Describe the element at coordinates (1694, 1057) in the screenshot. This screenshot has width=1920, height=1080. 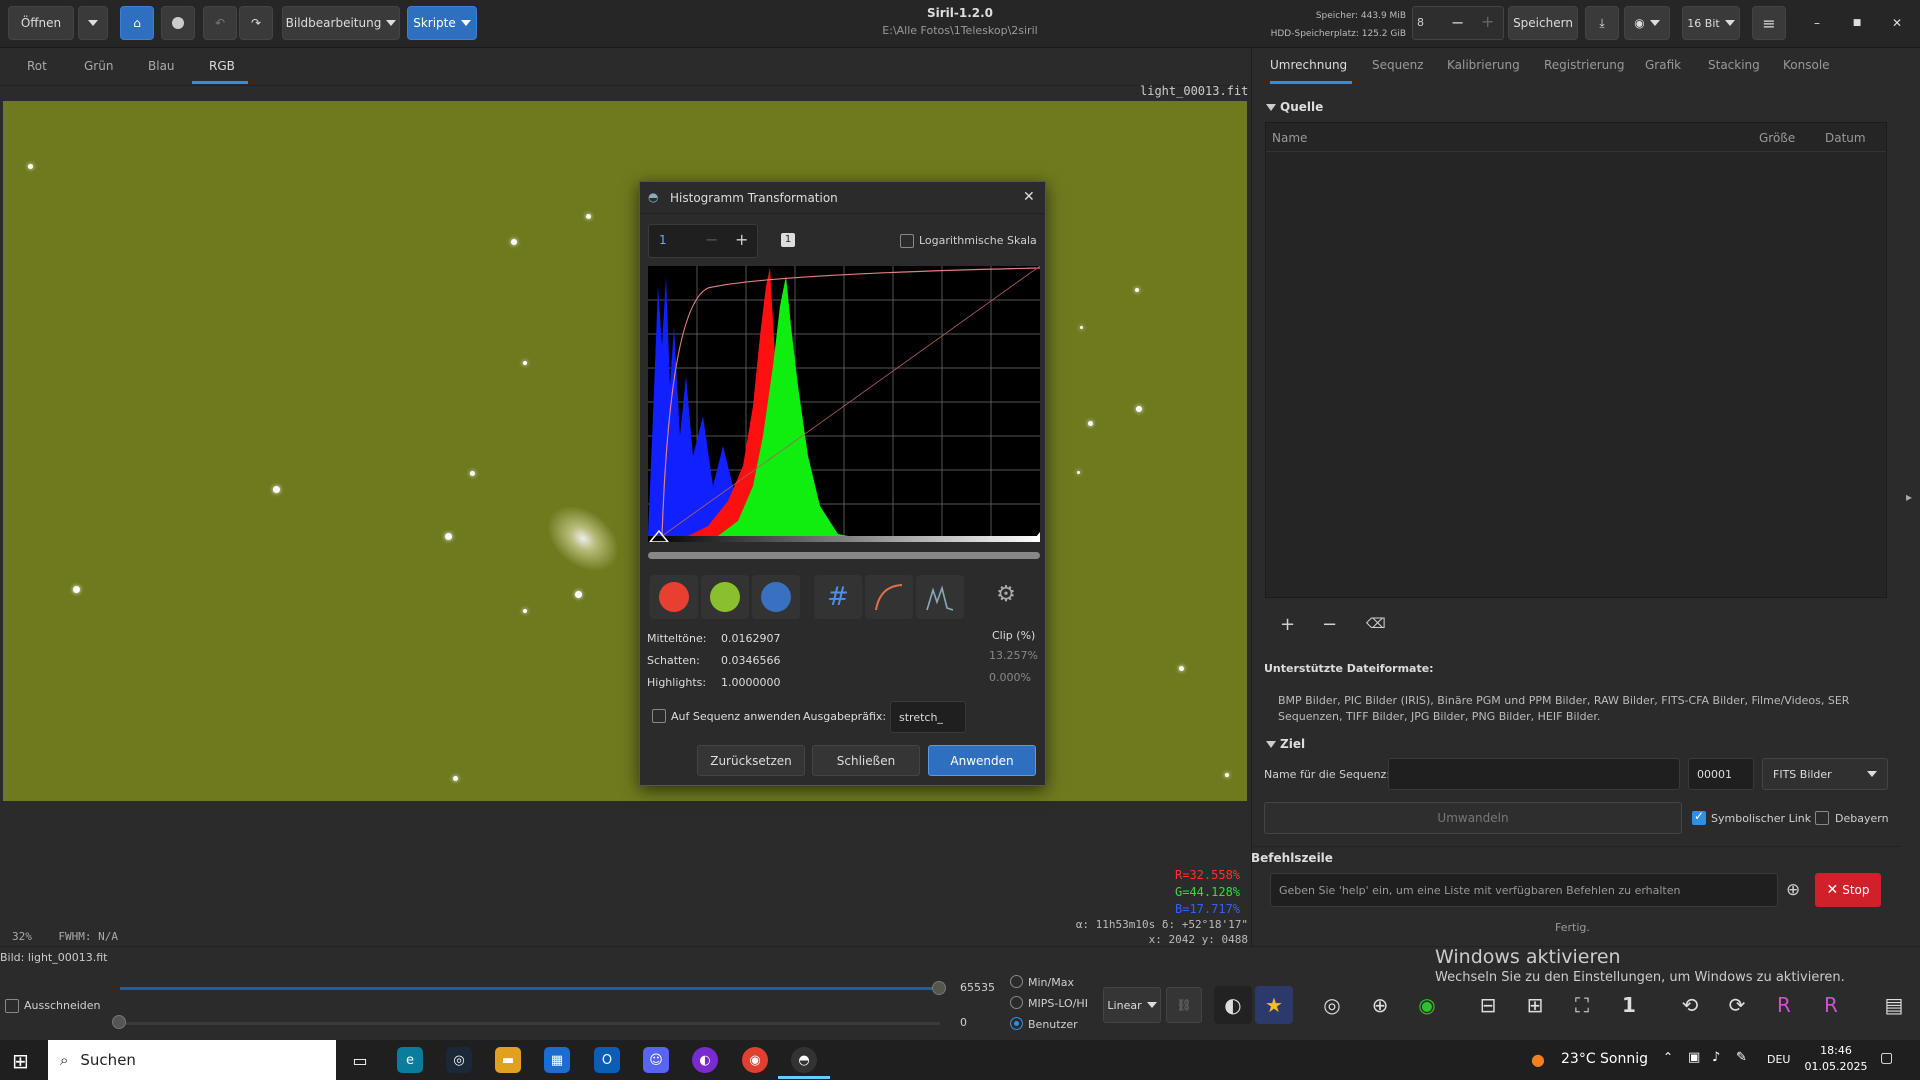
I see `network-icon: ▣` at that location.